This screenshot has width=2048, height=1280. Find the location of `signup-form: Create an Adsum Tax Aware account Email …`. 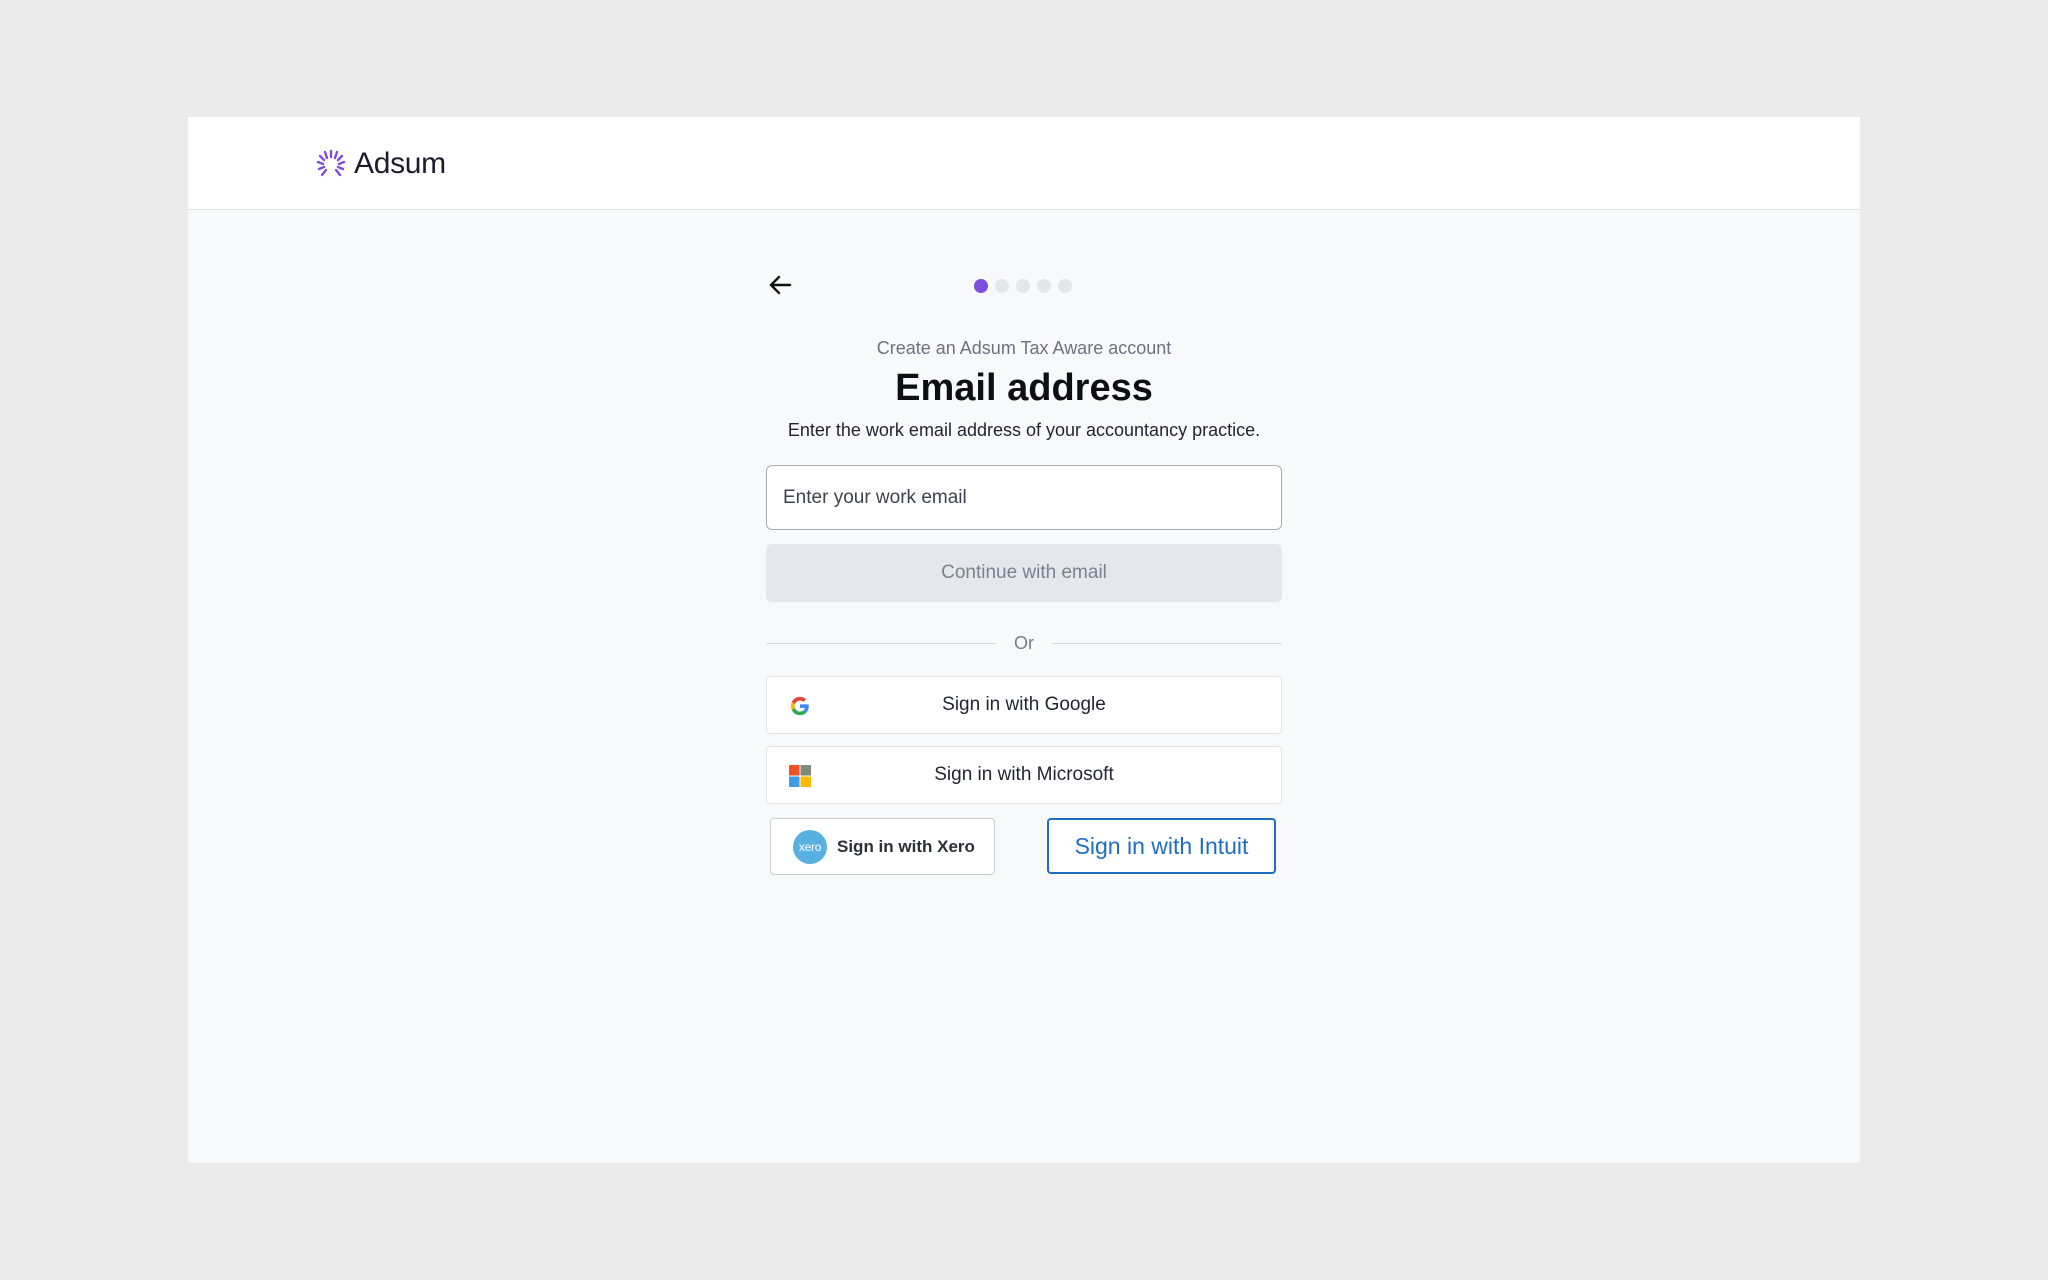

signup-form: Create an Adsum Tax Aware account Email … is located at coordinates (1024, 542).